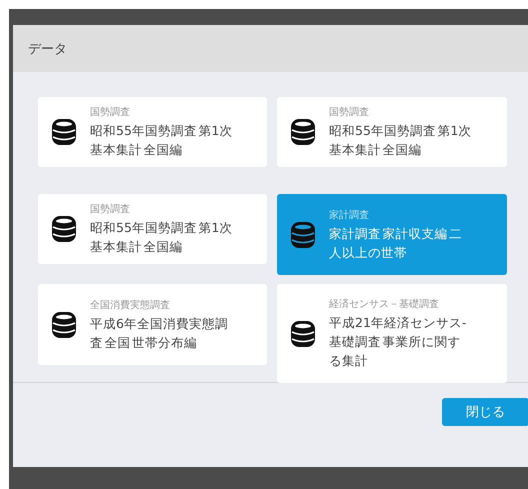 Image resolution: width=528 pixels, height=489 pixels. I want to click on dataset-category: 全国消費実態調査, so click(130, 305).